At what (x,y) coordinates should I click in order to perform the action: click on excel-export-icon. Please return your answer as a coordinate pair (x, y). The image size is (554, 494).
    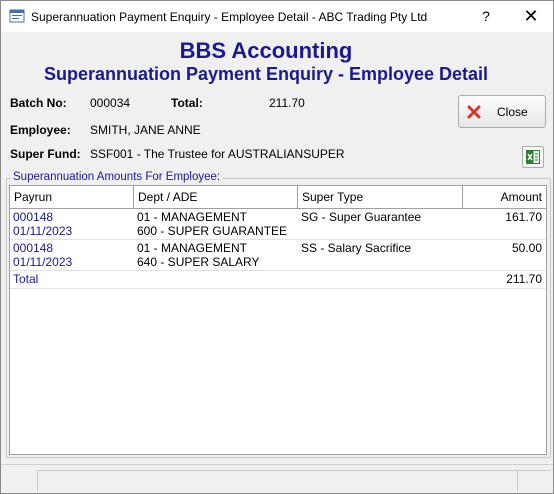
    Looking at the image, I should click on (533, 157).